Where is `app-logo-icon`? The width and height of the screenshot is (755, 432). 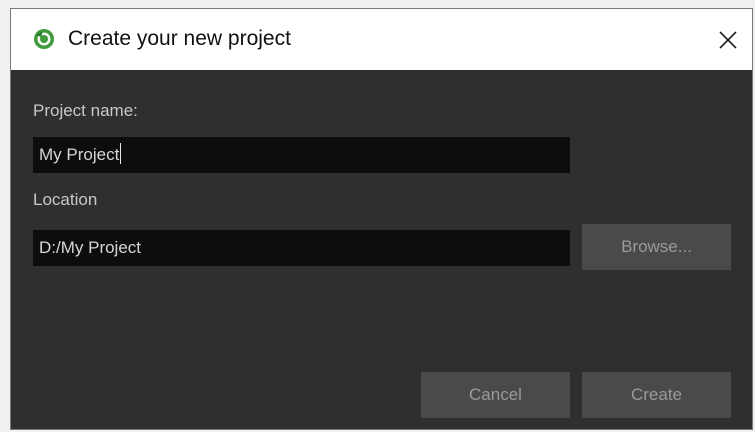
app-logo-icon is located at coordinates (44, 39).